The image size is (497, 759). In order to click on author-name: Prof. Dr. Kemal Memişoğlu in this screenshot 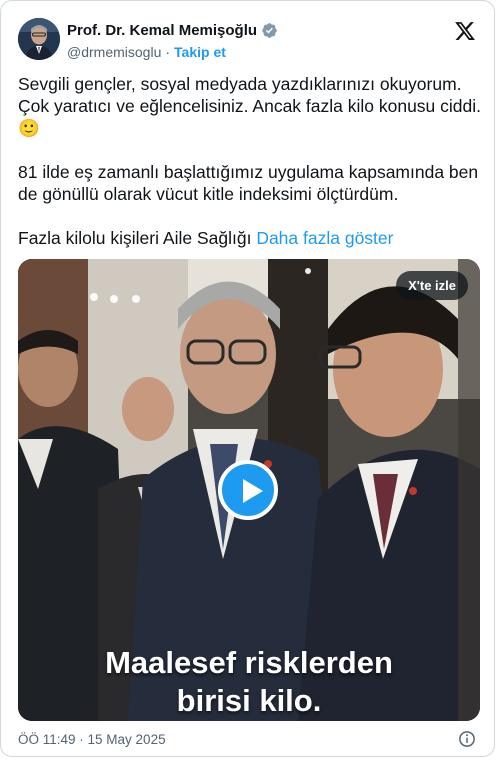, I will do `click(162, 30)`.